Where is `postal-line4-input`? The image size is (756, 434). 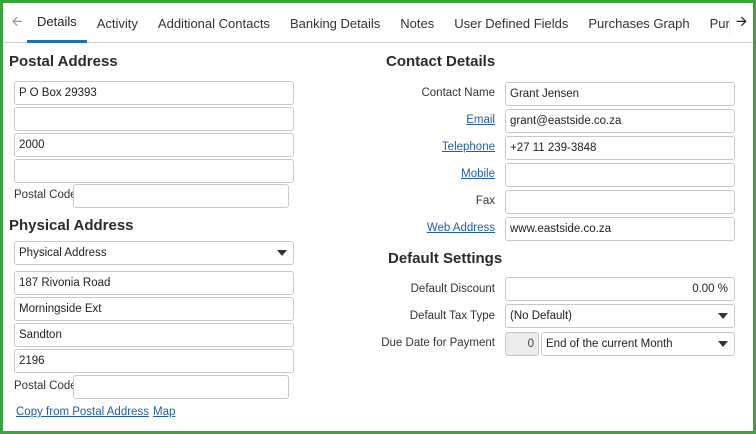 postal-line4-input is located at coordinates (154, 171).